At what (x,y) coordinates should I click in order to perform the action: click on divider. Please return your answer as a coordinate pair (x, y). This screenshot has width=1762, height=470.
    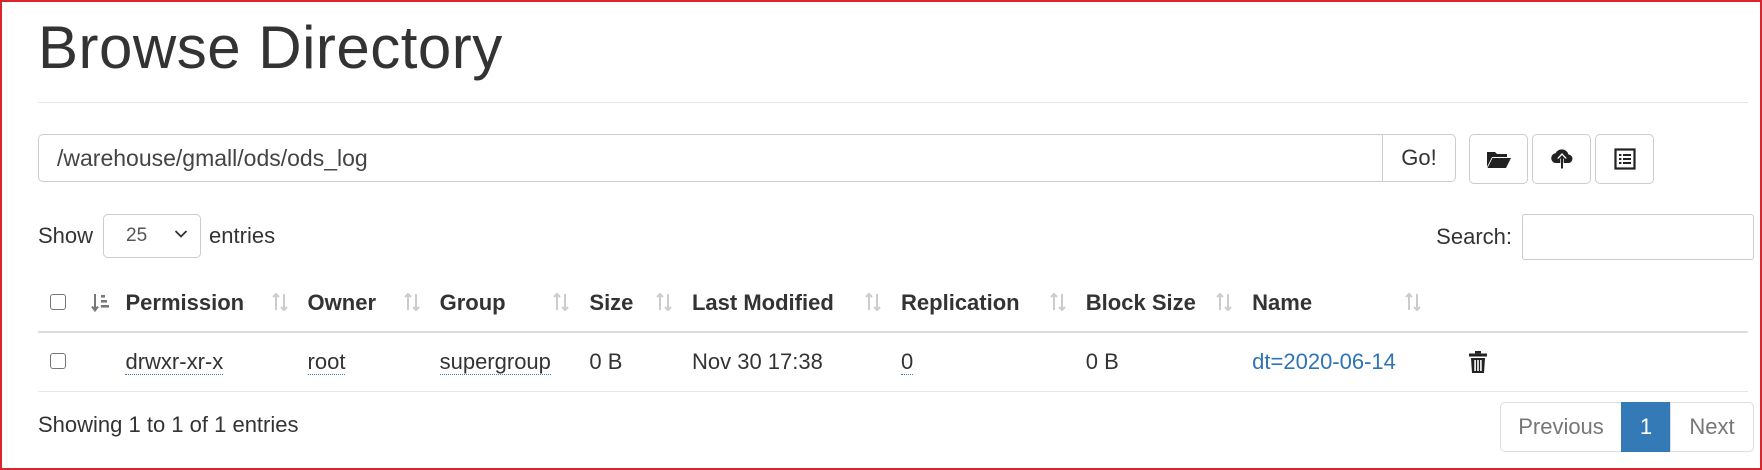
    Looking at the image, I should click on (893, 102).